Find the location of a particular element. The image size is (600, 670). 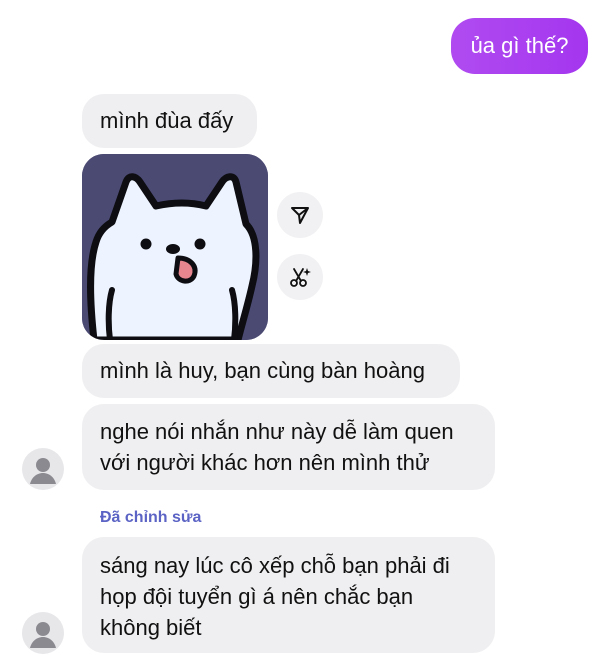

incoming-message-bubble: mình đùa đấy is located at coordinates (169, 121).